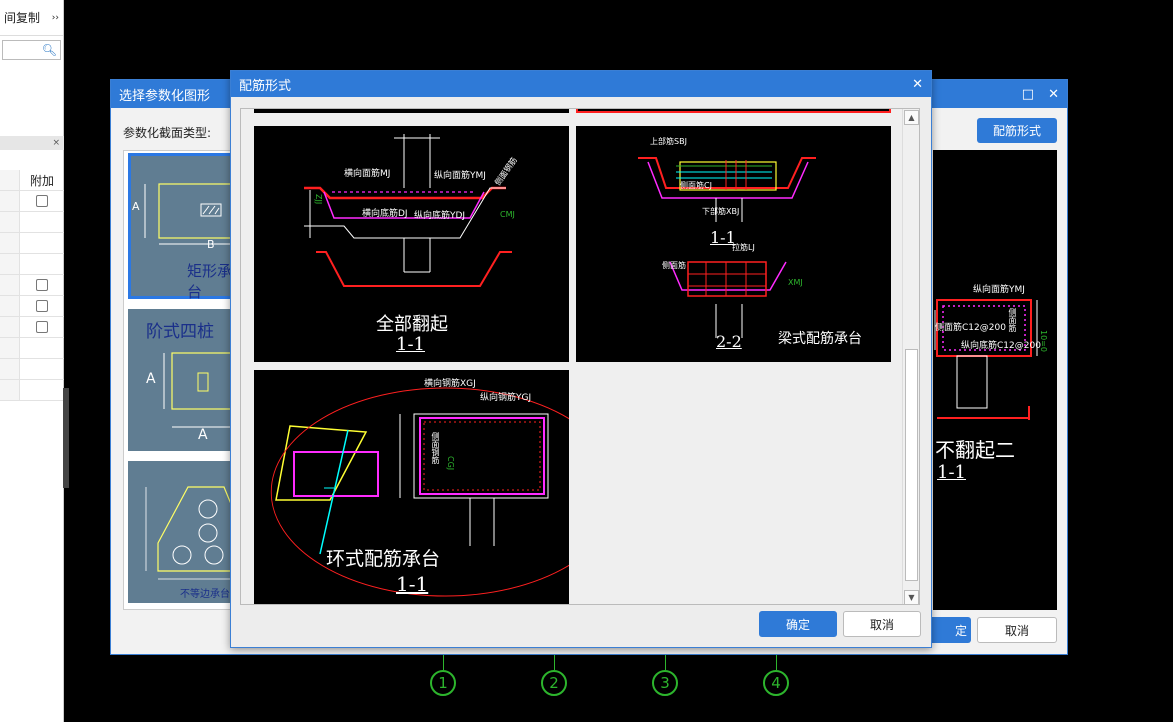  Describe the element at coordinates (729, 341) in the screenshot. I see `section-label-b: 2-2` at that location.